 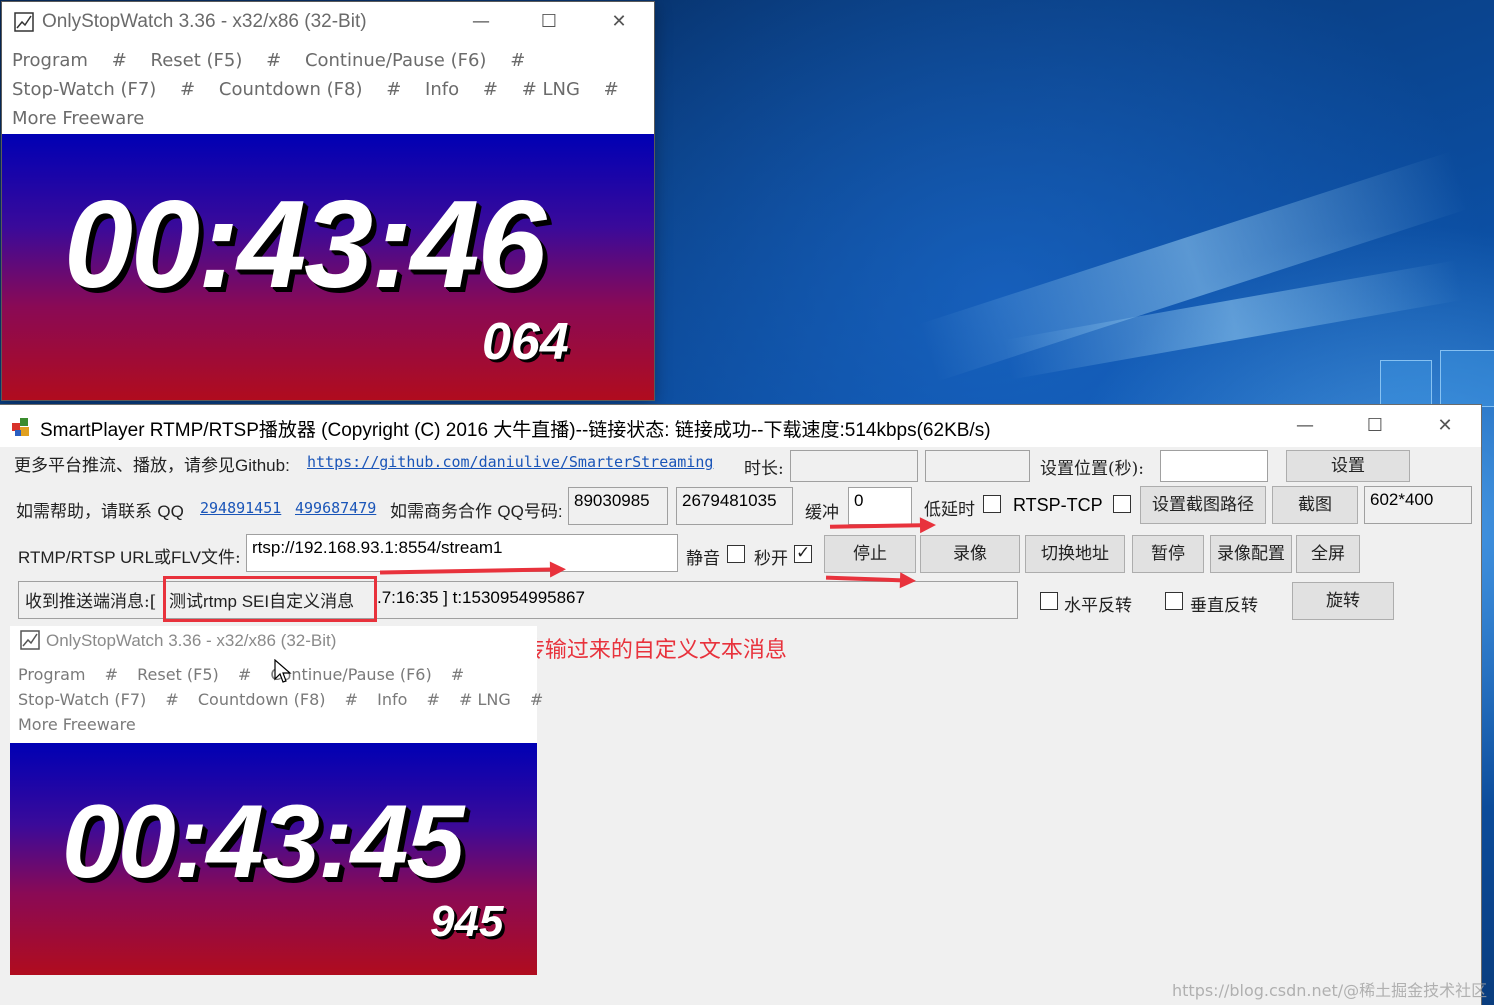 I want to click on intro-text: 更多平台推流、播放，请参见Github:, so click(x=152, y=466).